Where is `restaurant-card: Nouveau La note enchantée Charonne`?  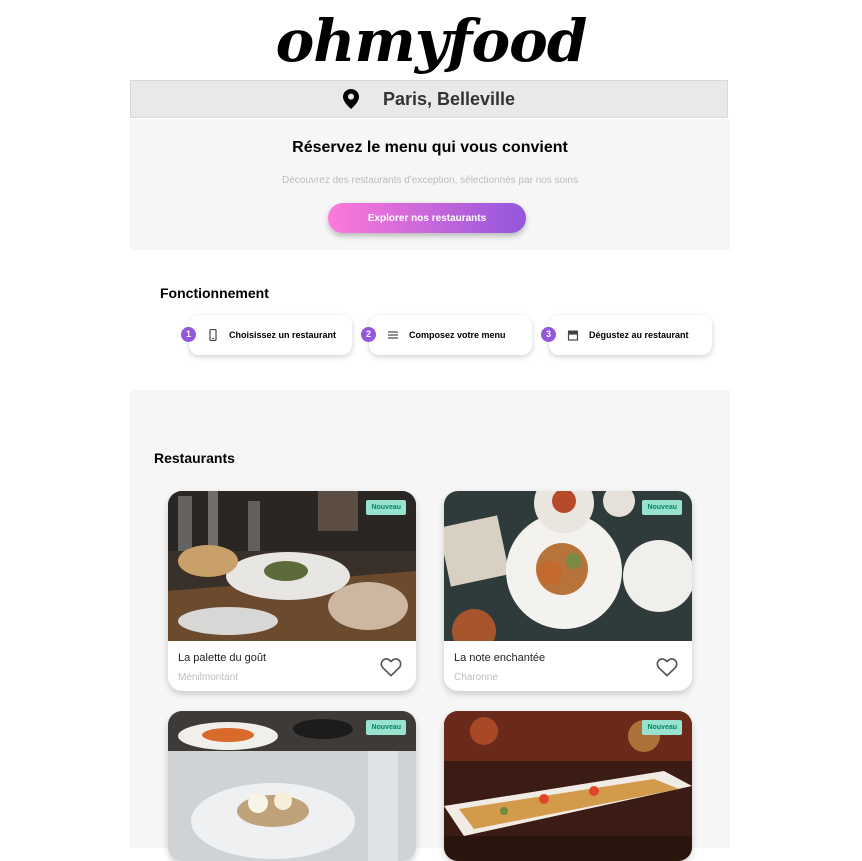
restaurant-card: Nouveau La note enchantée Charonne is located at coordinates (568, 591).